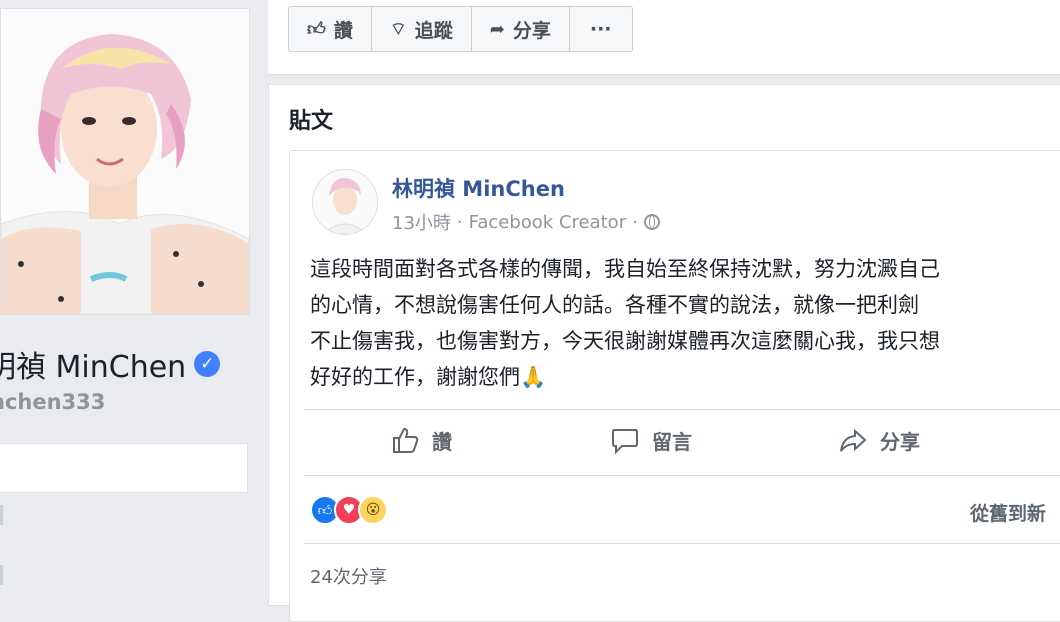  What do you see at coordinates (348, 576) in the screenshot?
I see `share-count-link: 24次分享` at bounding box center [348, 576].